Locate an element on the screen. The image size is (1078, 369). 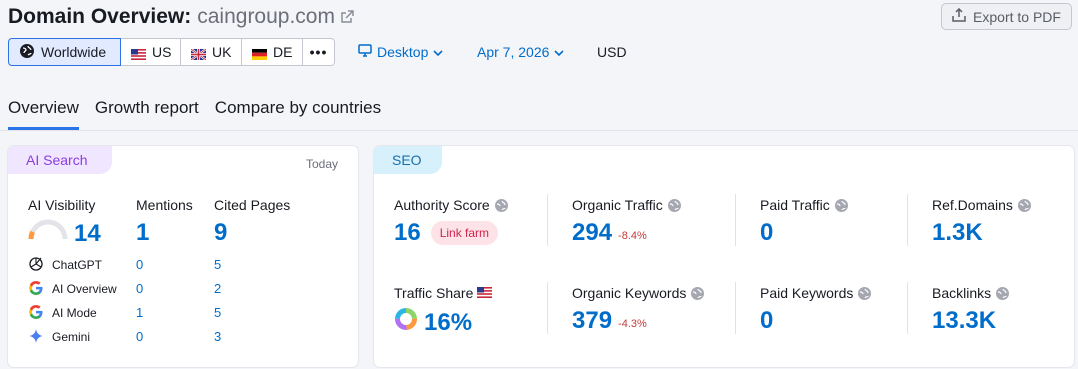
organic-traffic-delta: -8.4% is located at coordinates (632, 236).